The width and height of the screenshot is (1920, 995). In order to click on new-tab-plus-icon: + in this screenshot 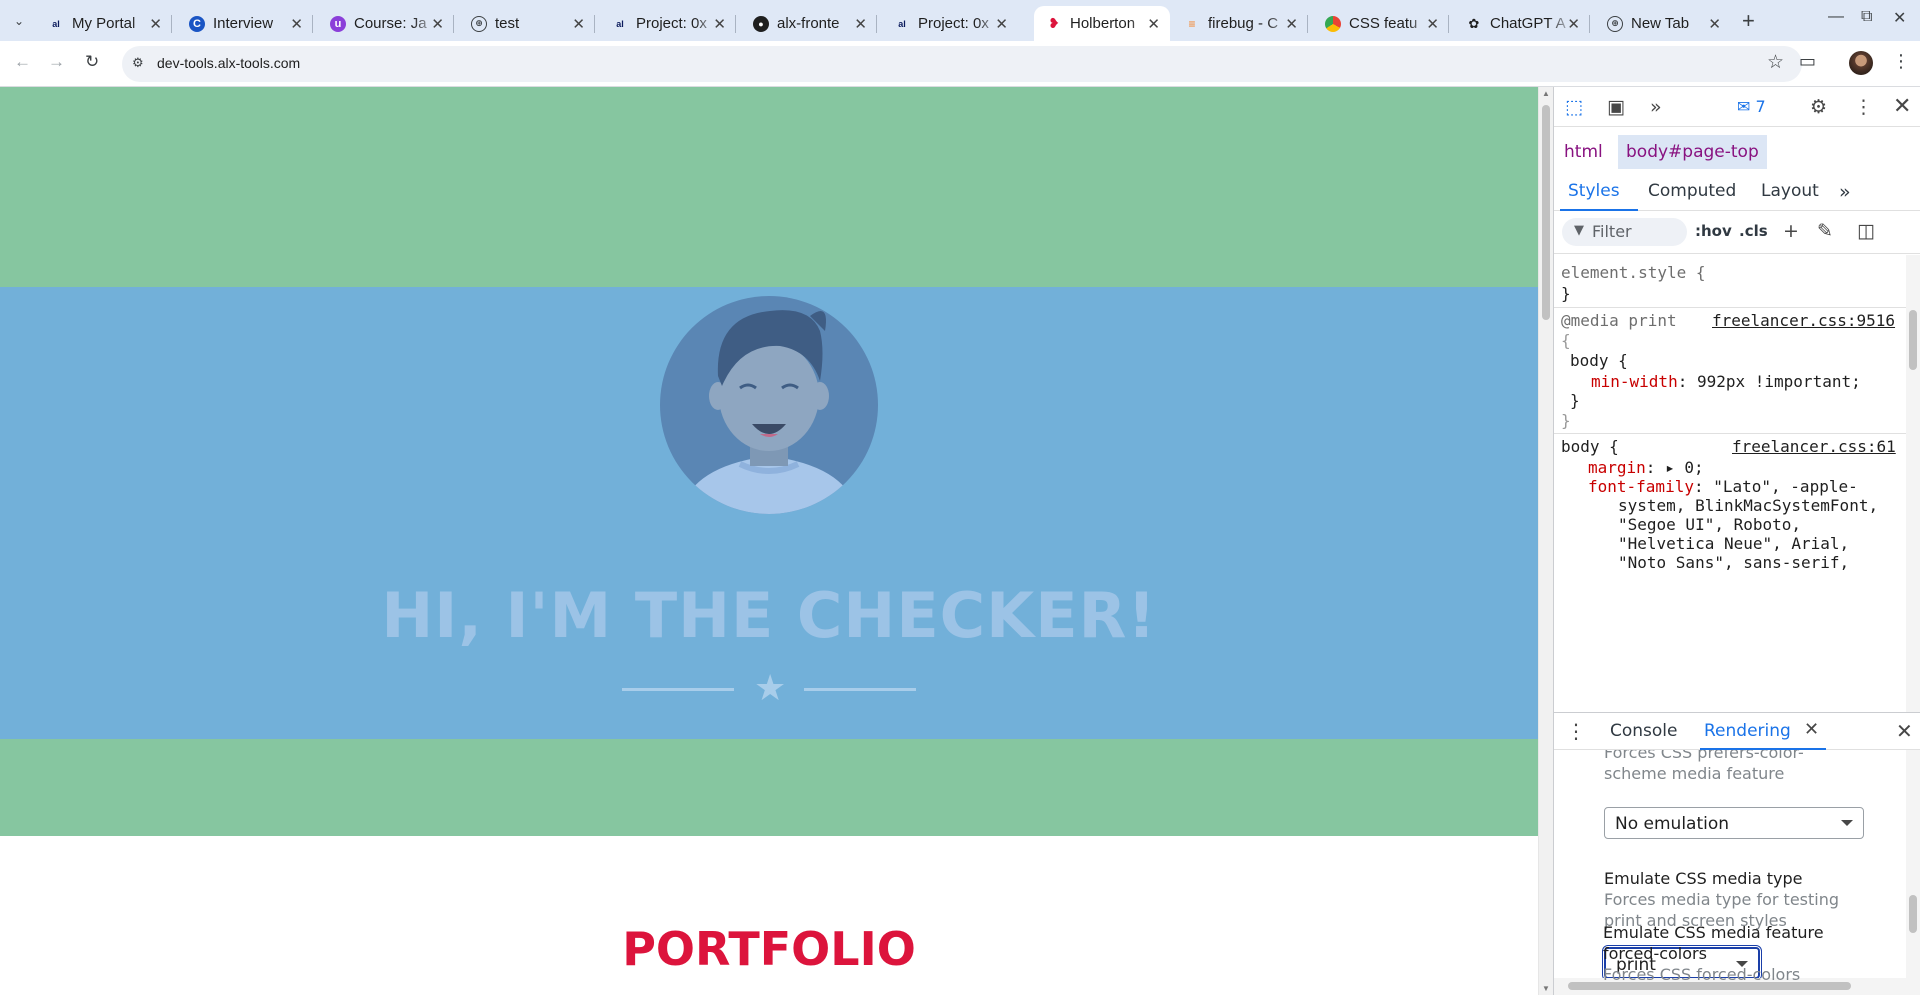, I will do `click(1748, 21)`.